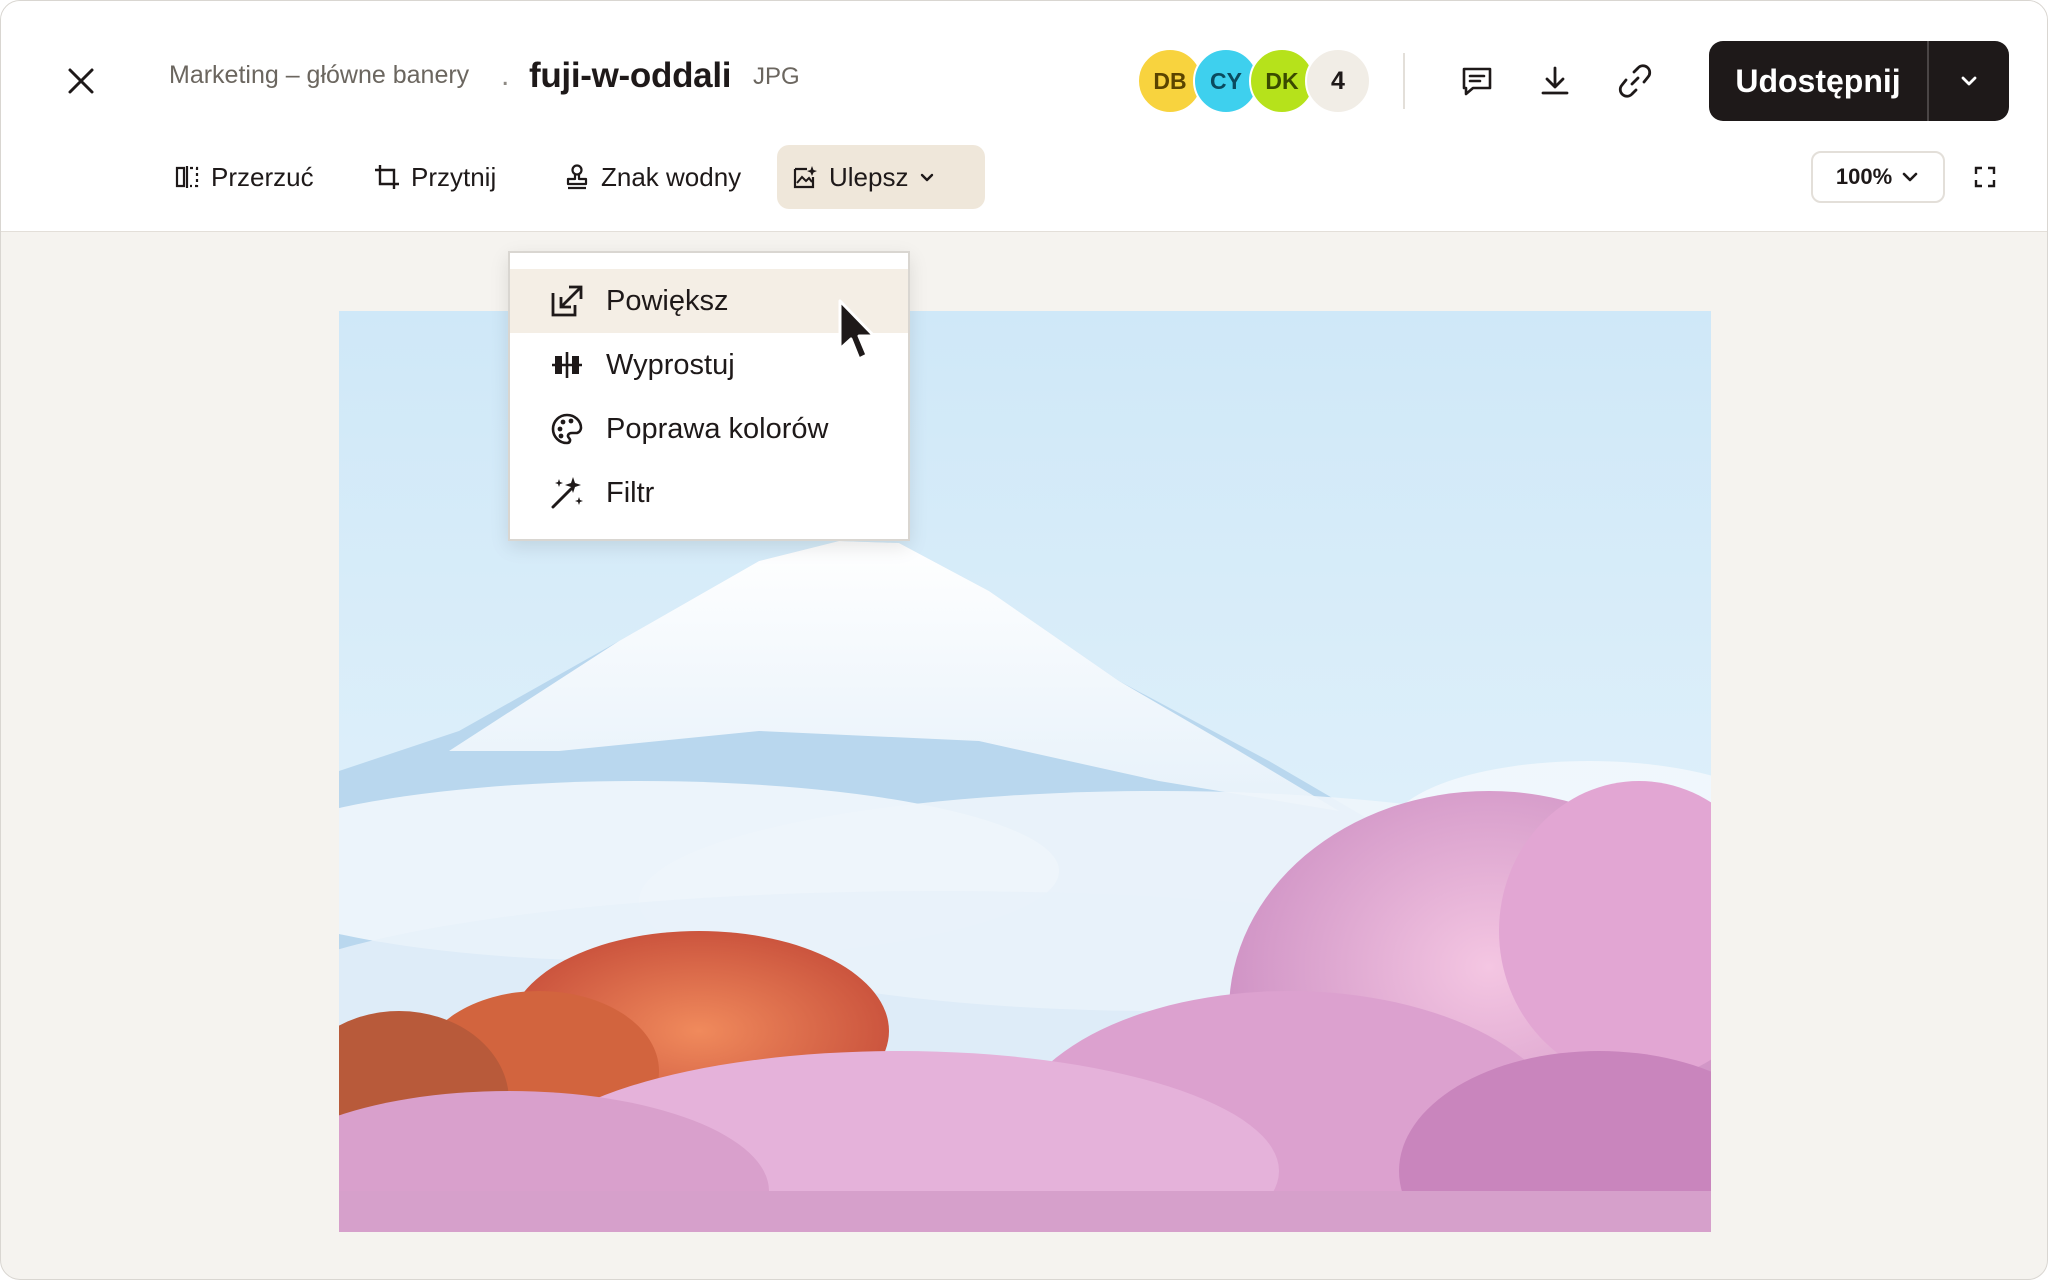 The width and height of the screenshot is (2048, 1280). Describe the element at coordinates (670, 364) in the screenshot. I see `menu-item-label: Wyprostuj` at that location.